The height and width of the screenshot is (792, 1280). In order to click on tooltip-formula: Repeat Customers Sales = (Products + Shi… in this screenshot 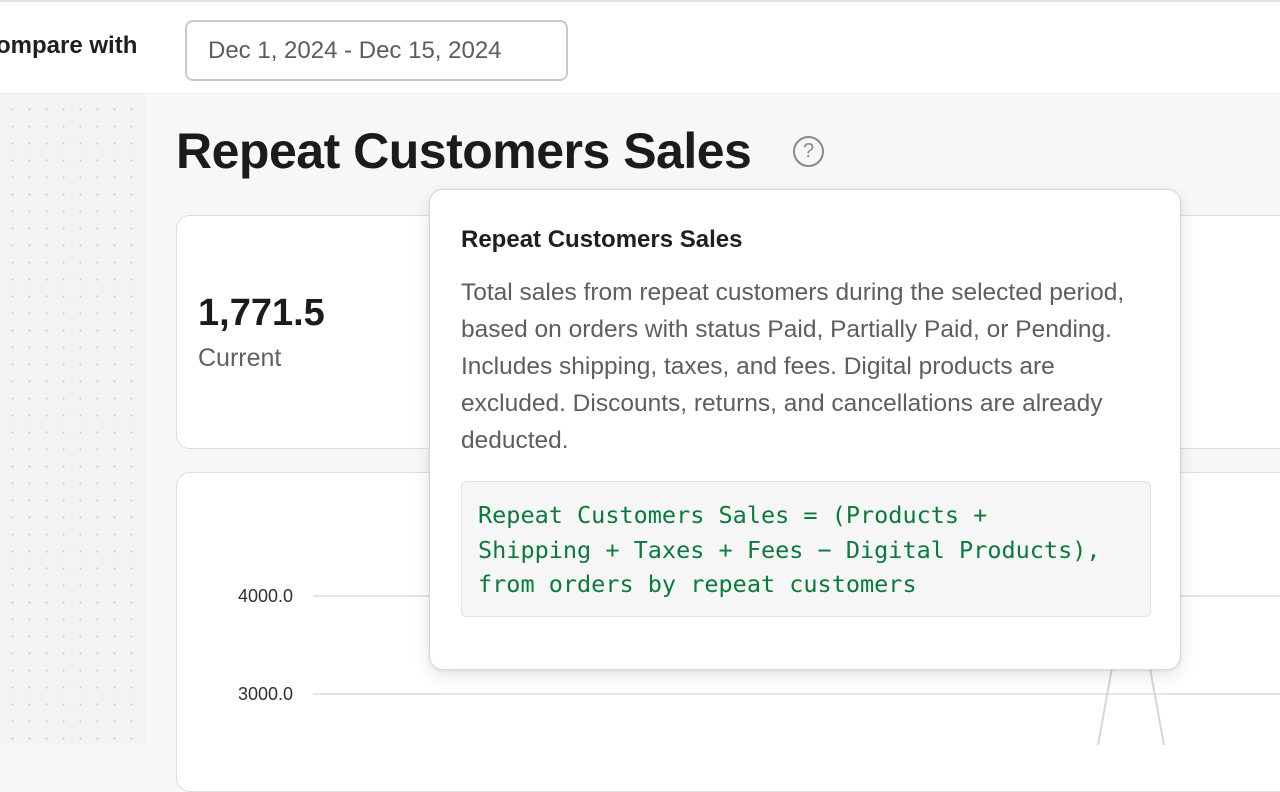, I will do `click(806, 549)`.